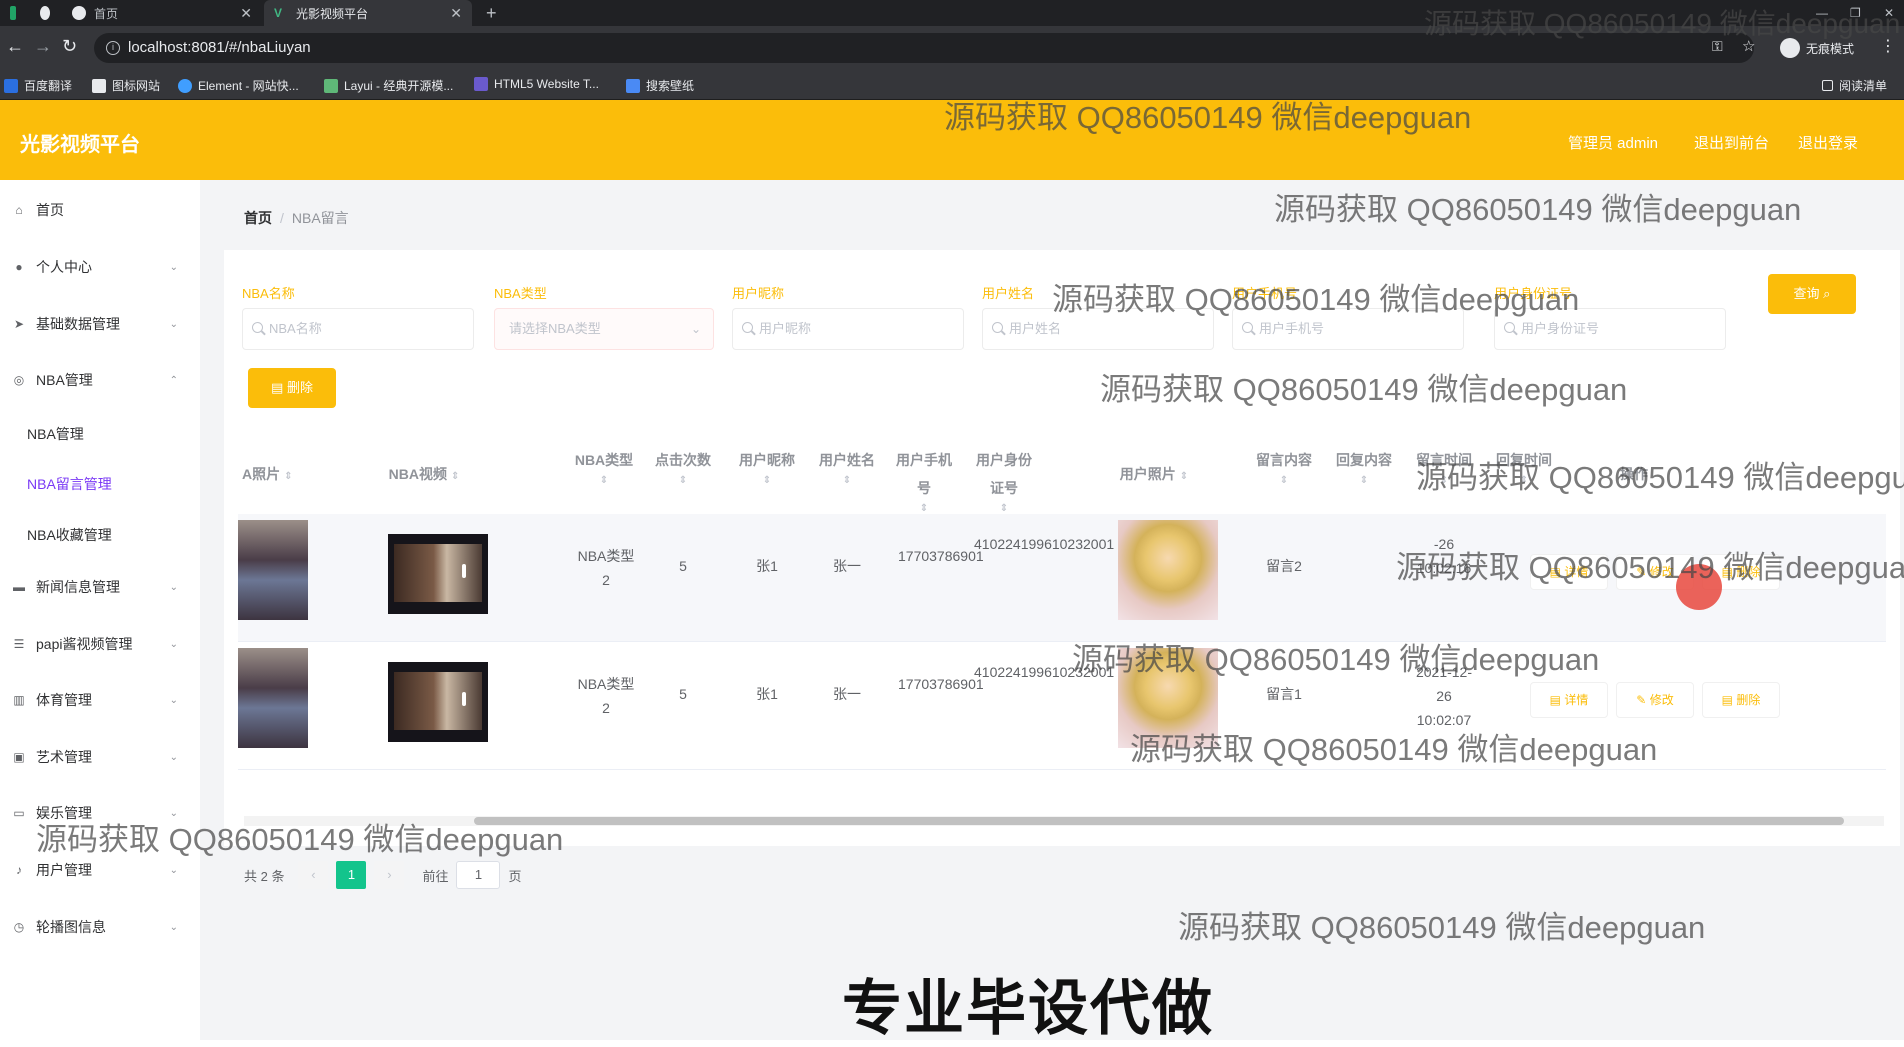 This screenshot has height=1047, width=1904. Describe the element at coordinates (1863, 86) in the screenshot. I see `reading-list-label: 阅读清单` at that location.